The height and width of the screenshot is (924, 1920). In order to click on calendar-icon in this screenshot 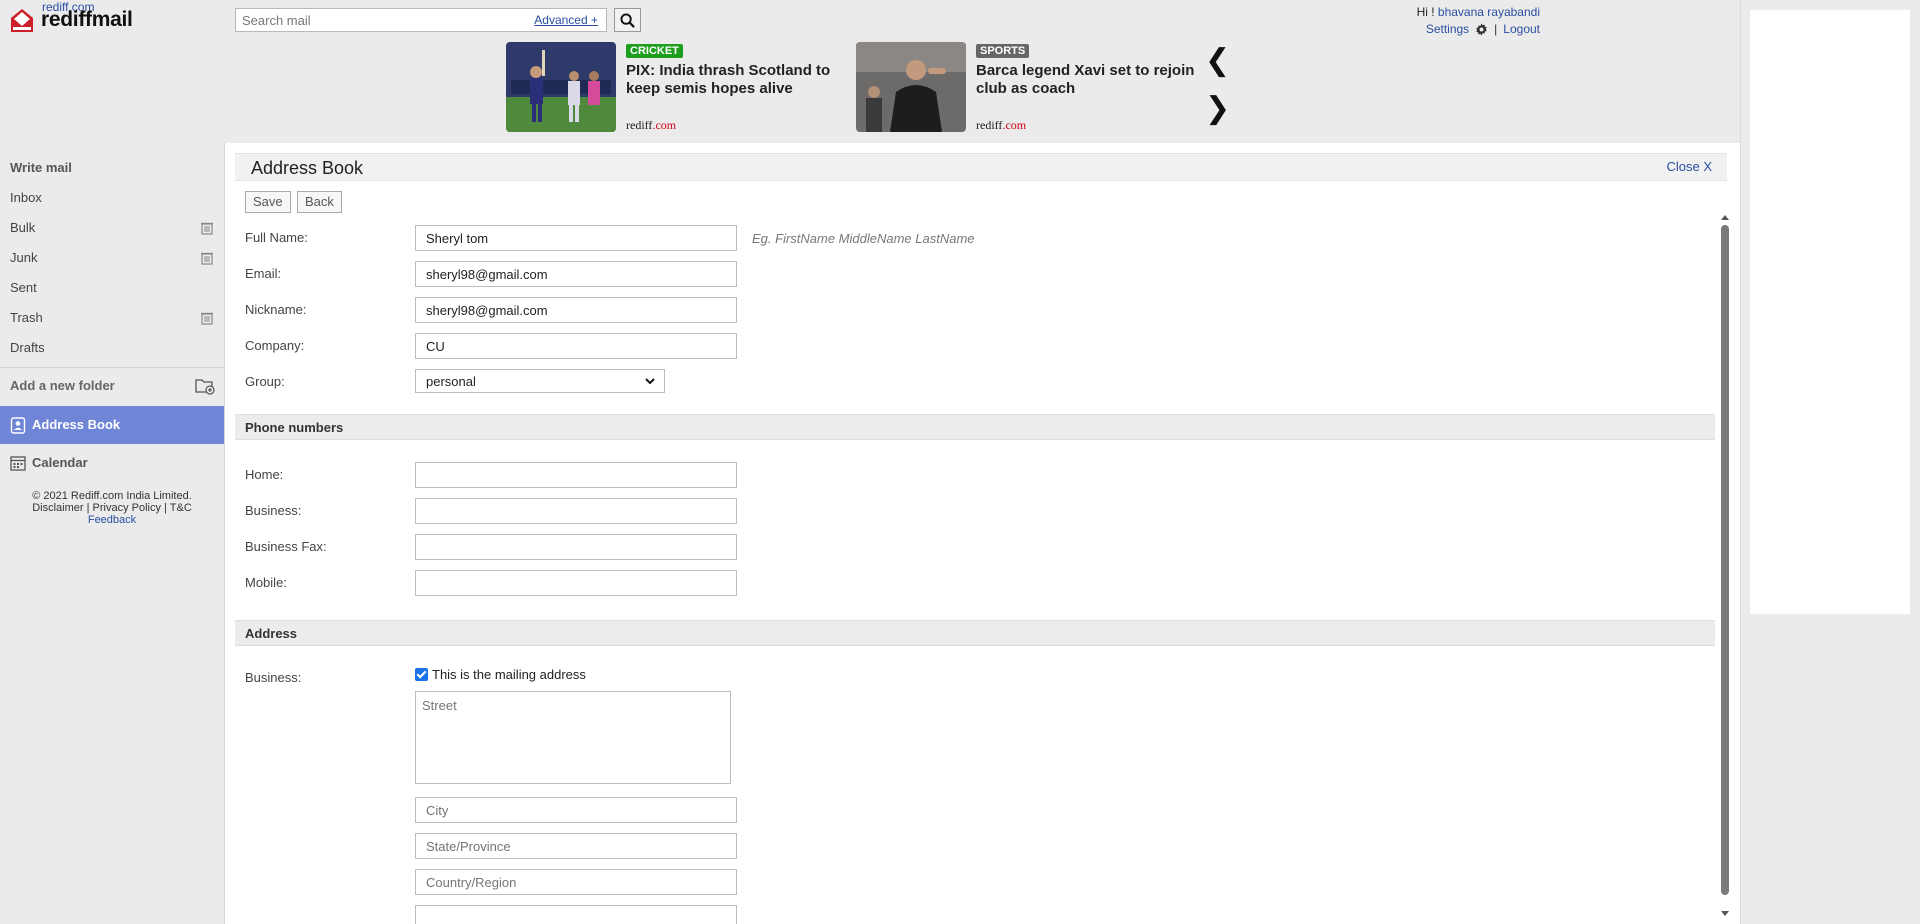, I will do `click(18, 463)`.